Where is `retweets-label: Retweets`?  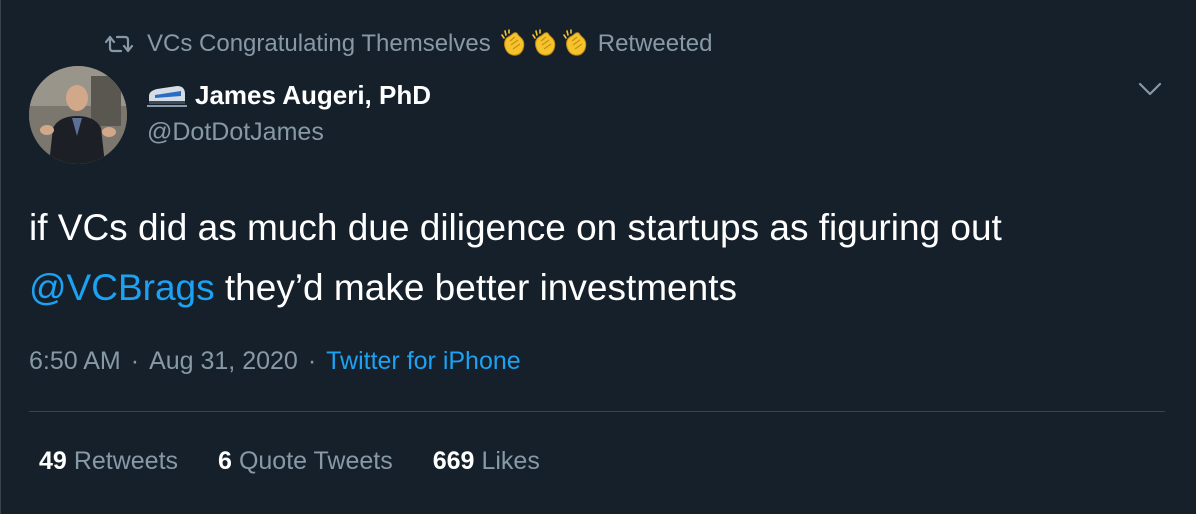
retweets-label: Retweets is located at coordinates (126, 461).